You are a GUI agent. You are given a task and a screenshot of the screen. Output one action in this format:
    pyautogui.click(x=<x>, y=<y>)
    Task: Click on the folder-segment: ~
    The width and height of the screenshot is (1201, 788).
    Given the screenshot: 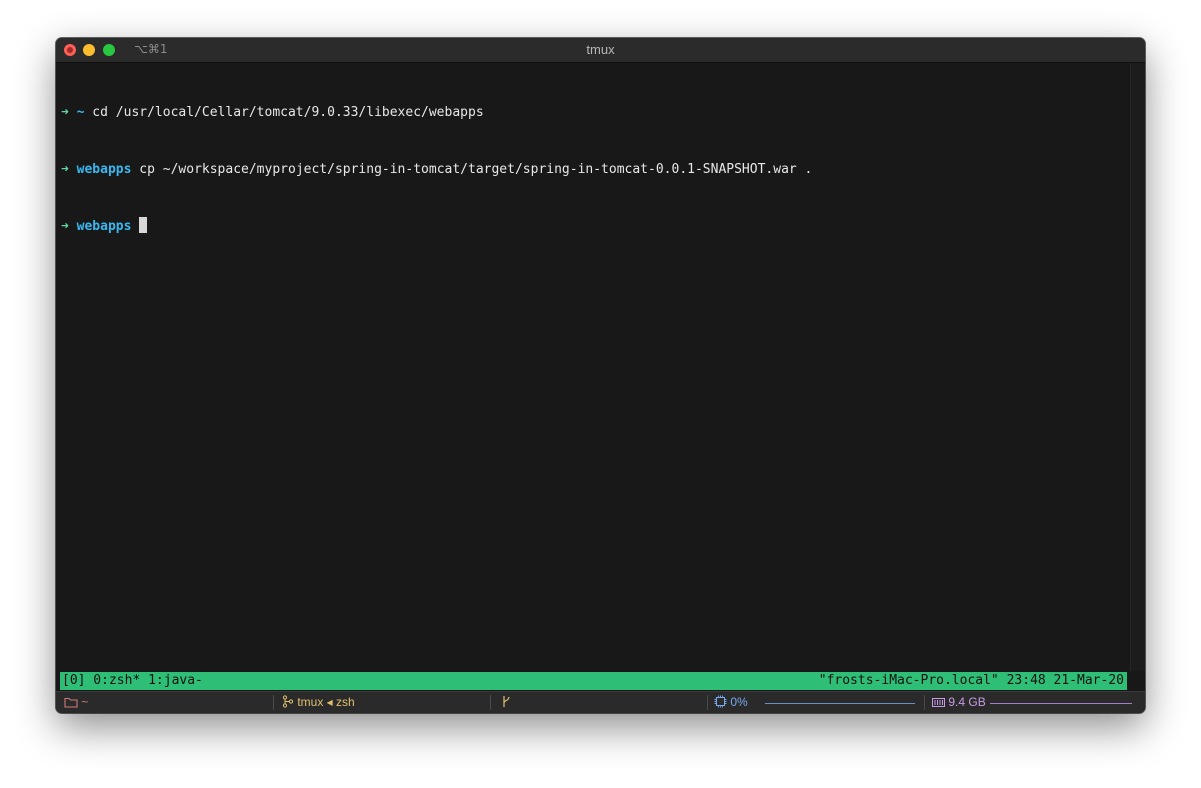 What is the action you would take?
    pyautogui.click(x=76, y=702)
    